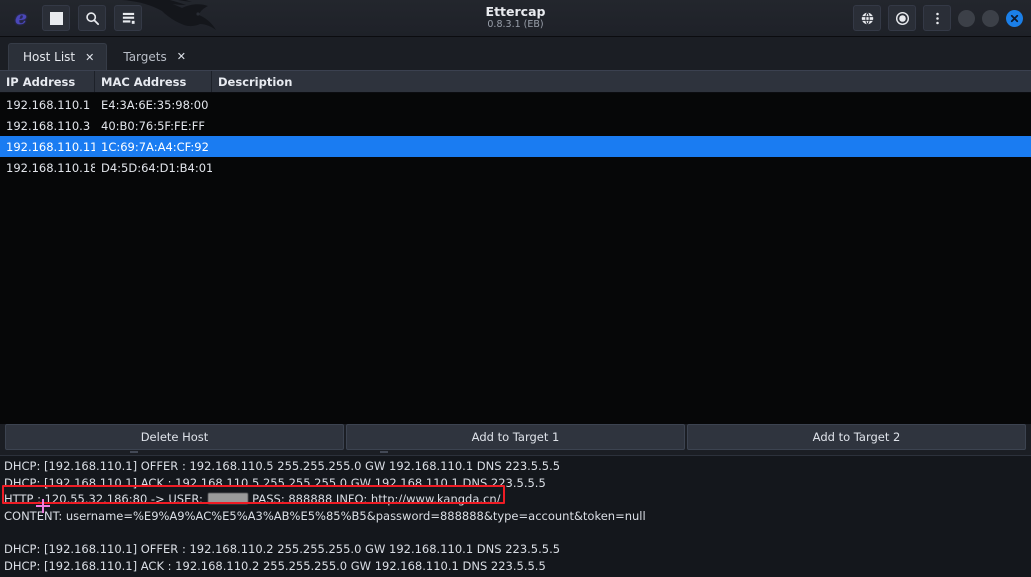  I want to click on cell-mac-address: 1C:69:7A:A4:CF:92, so click(155, 146).